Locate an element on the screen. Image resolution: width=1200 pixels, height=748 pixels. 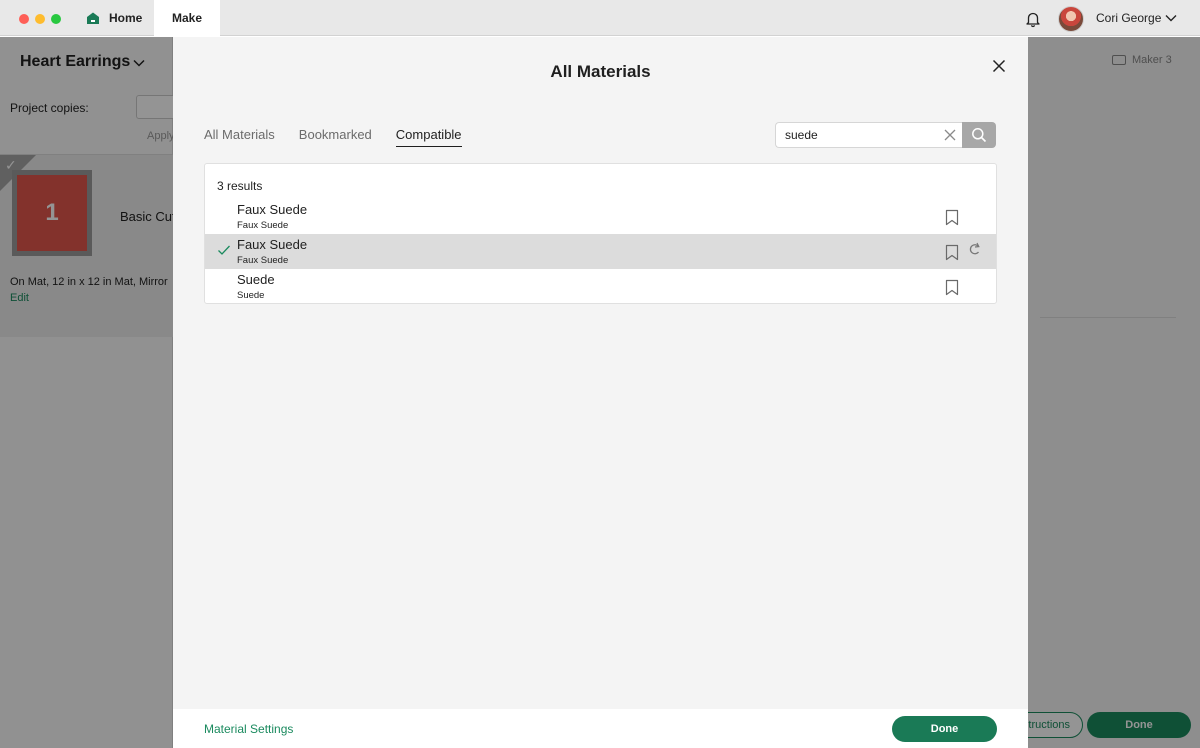
dialog-title: All Materials is located at coordinates (600, 71).